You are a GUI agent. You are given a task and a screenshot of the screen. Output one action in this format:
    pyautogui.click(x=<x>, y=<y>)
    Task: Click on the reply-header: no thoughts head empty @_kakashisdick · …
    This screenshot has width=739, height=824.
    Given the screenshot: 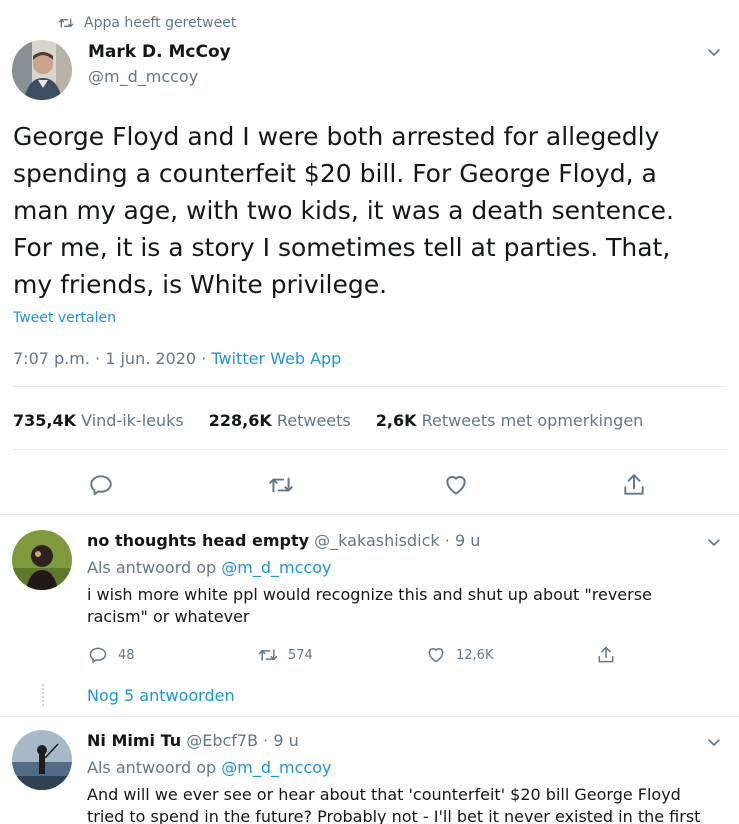 What is the action you would take?
    pyautogui.click(x=283, y=540)
    